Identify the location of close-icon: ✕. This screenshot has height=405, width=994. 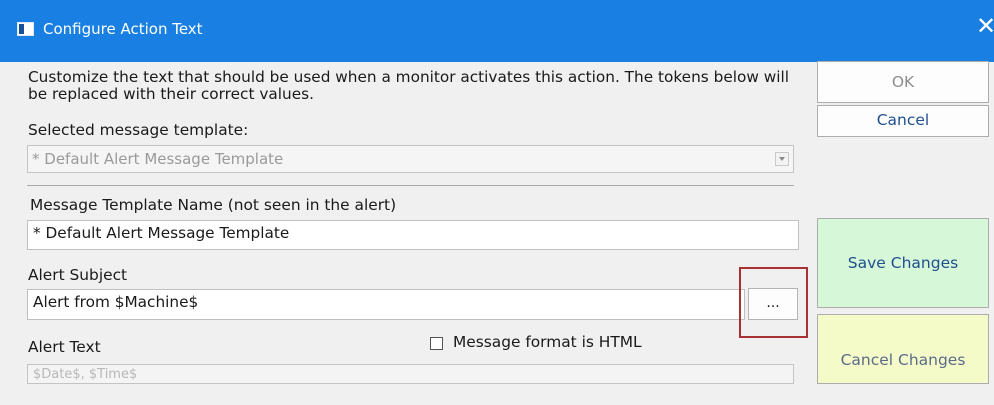
(985, 26).